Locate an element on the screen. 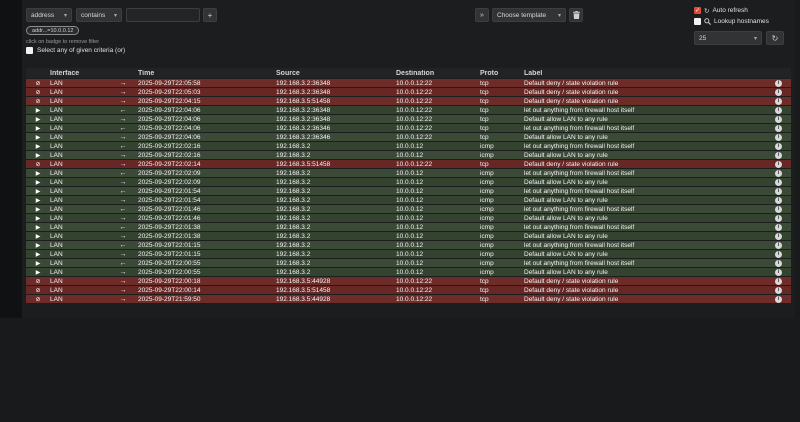 This screenshot has width=800, height=422. filter-operator-select: contains ▾ is located at coordinates (99, 15).